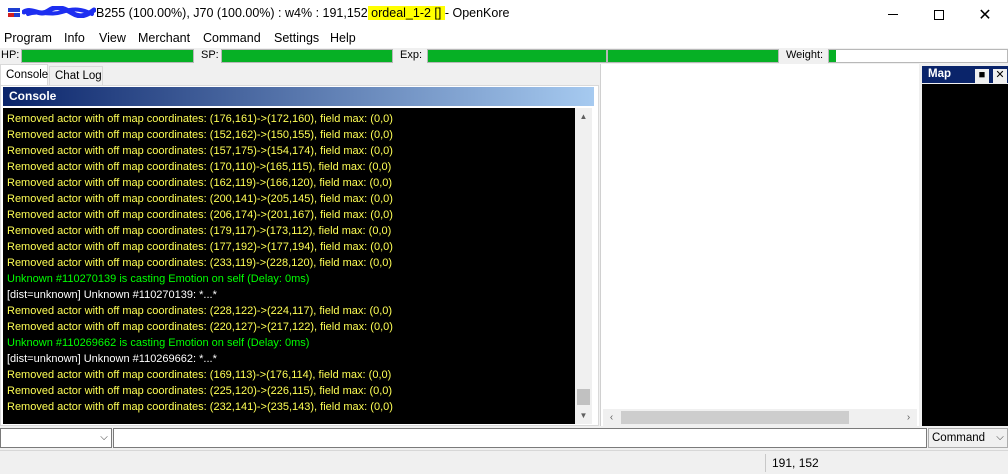  I want to click on hscroll-thumb, so click(735, 417).